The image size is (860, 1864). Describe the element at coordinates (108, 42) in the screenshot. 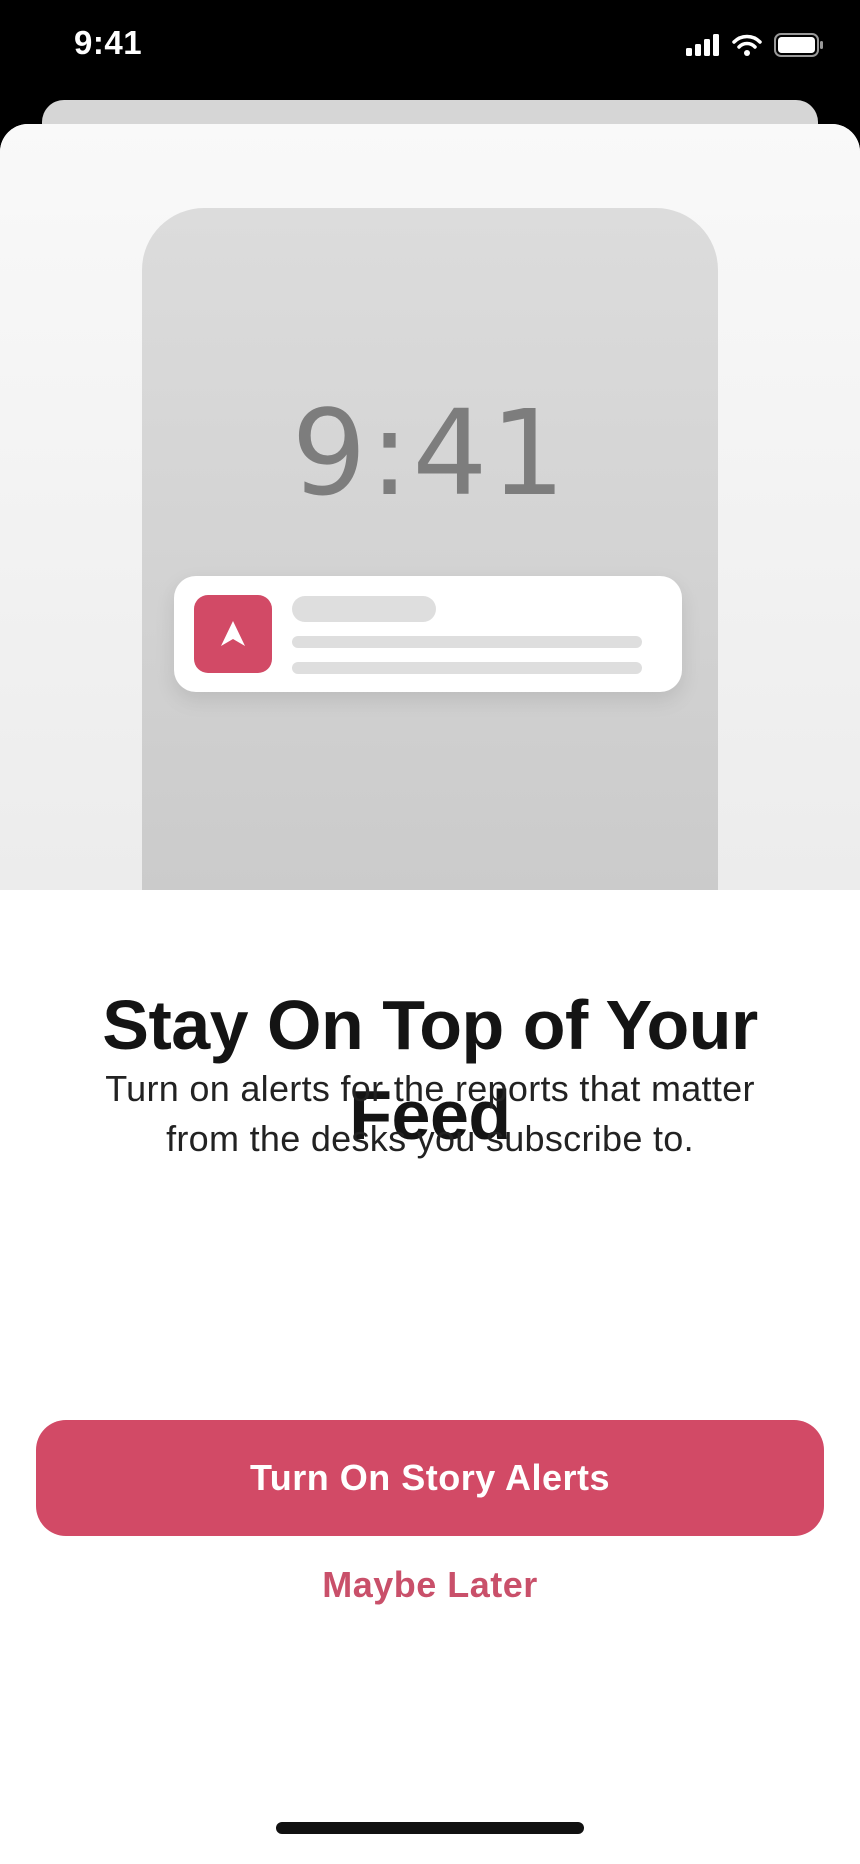

I see `status-time: 9:41` at that location.